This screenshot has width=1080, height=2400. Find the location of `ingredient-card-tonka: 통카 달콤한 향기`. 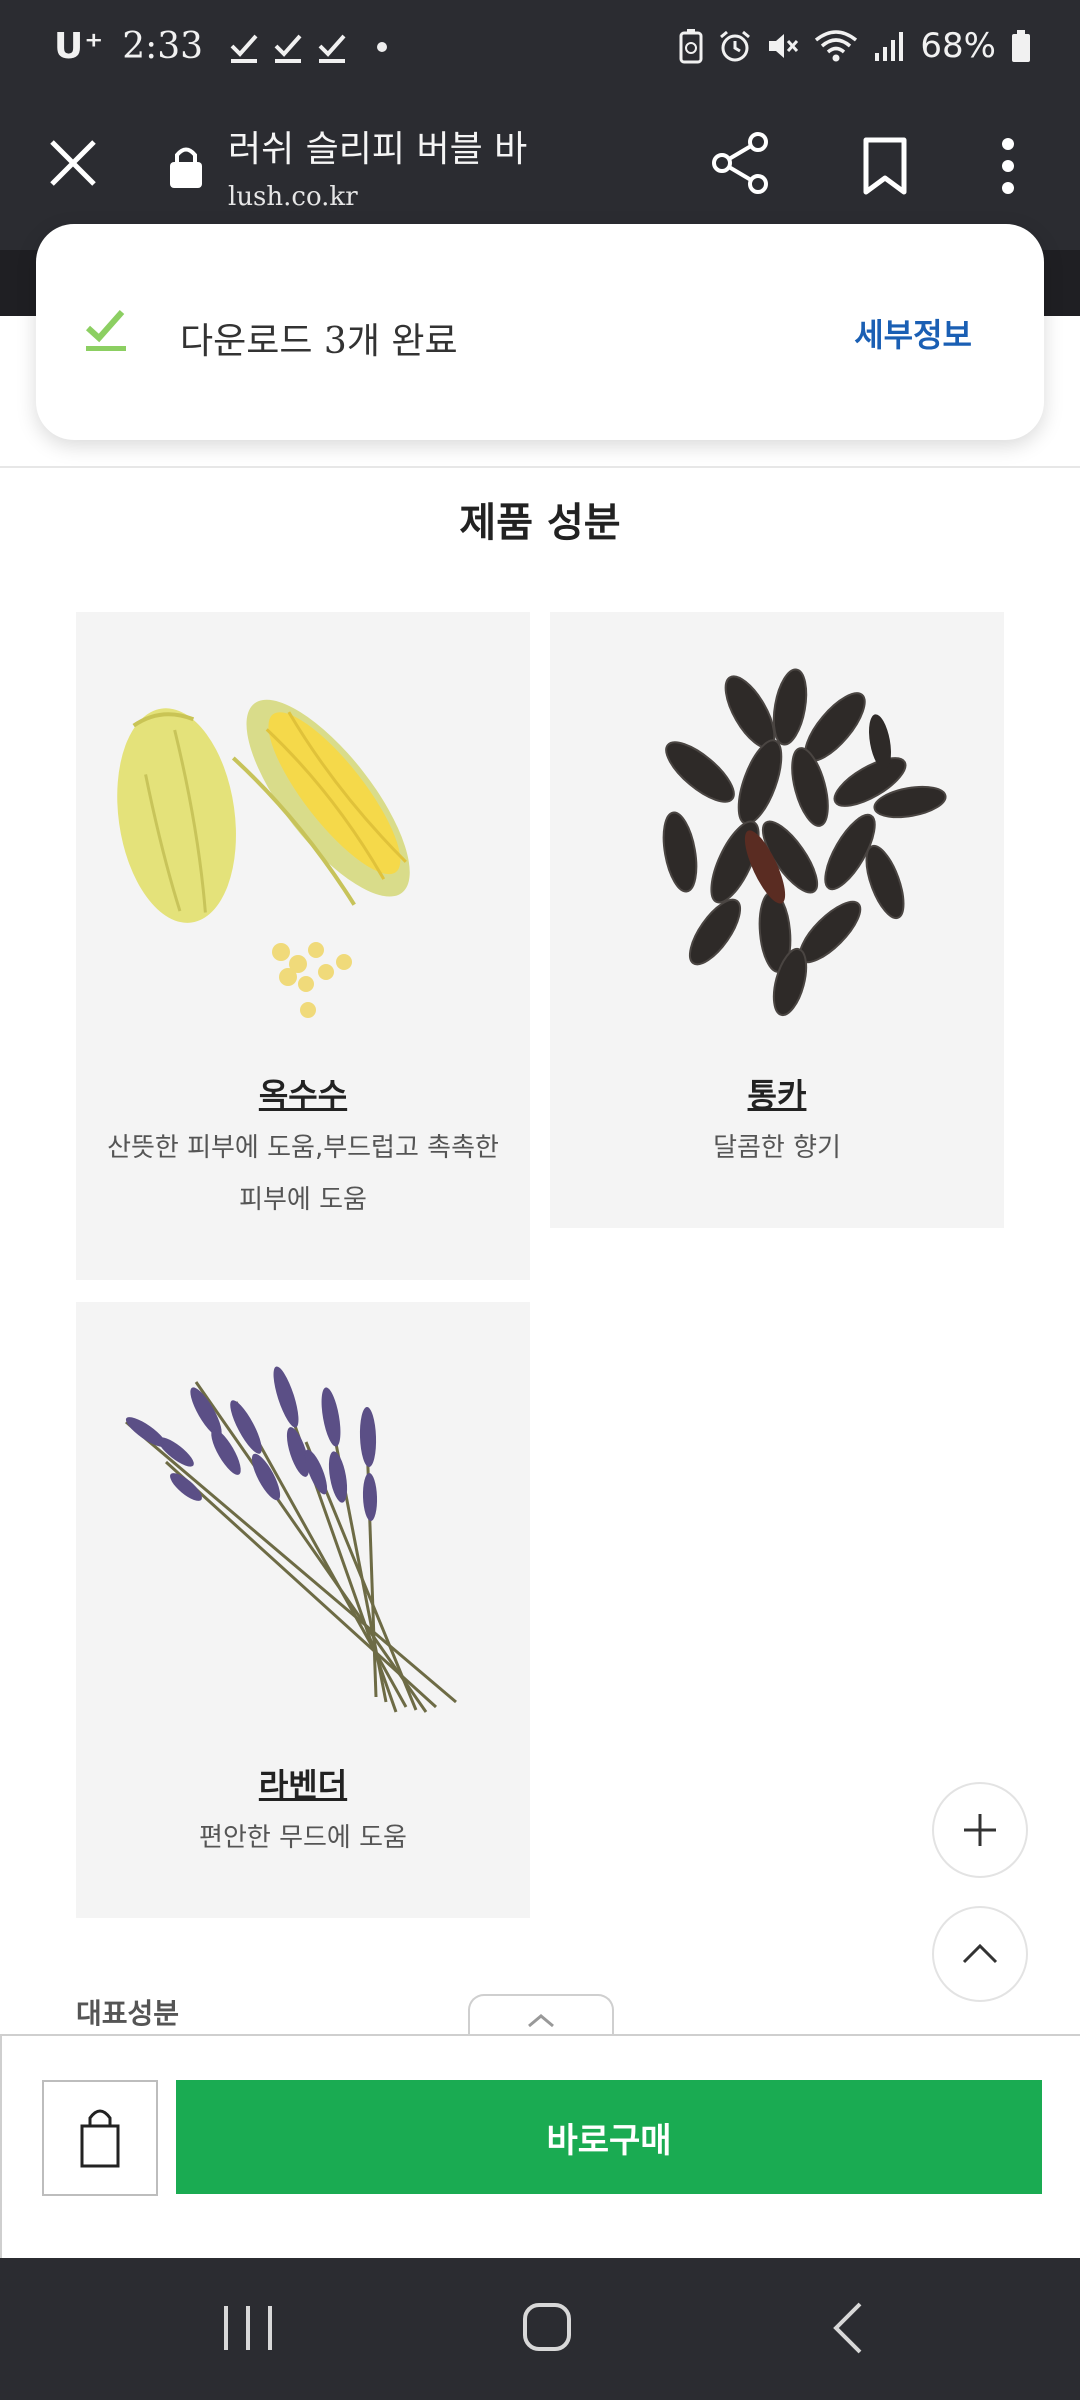

ingredient-card-tonka: 통카 달콤한 향기 is located at coordinates (777, 920).